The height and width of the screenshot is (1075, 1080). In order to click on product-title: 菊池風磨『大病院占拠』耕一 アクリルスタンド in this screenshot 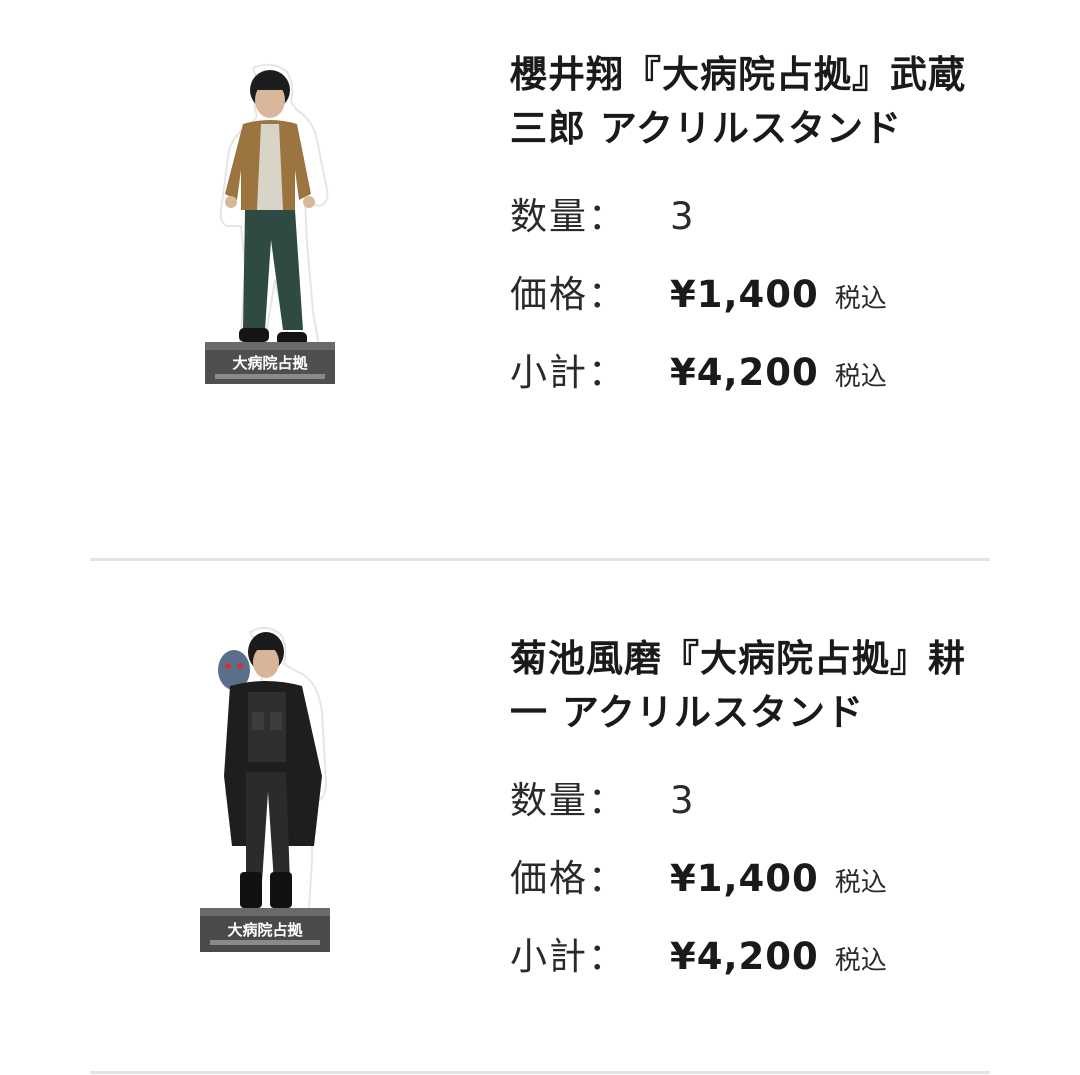, I will do `click(750, 686)`.